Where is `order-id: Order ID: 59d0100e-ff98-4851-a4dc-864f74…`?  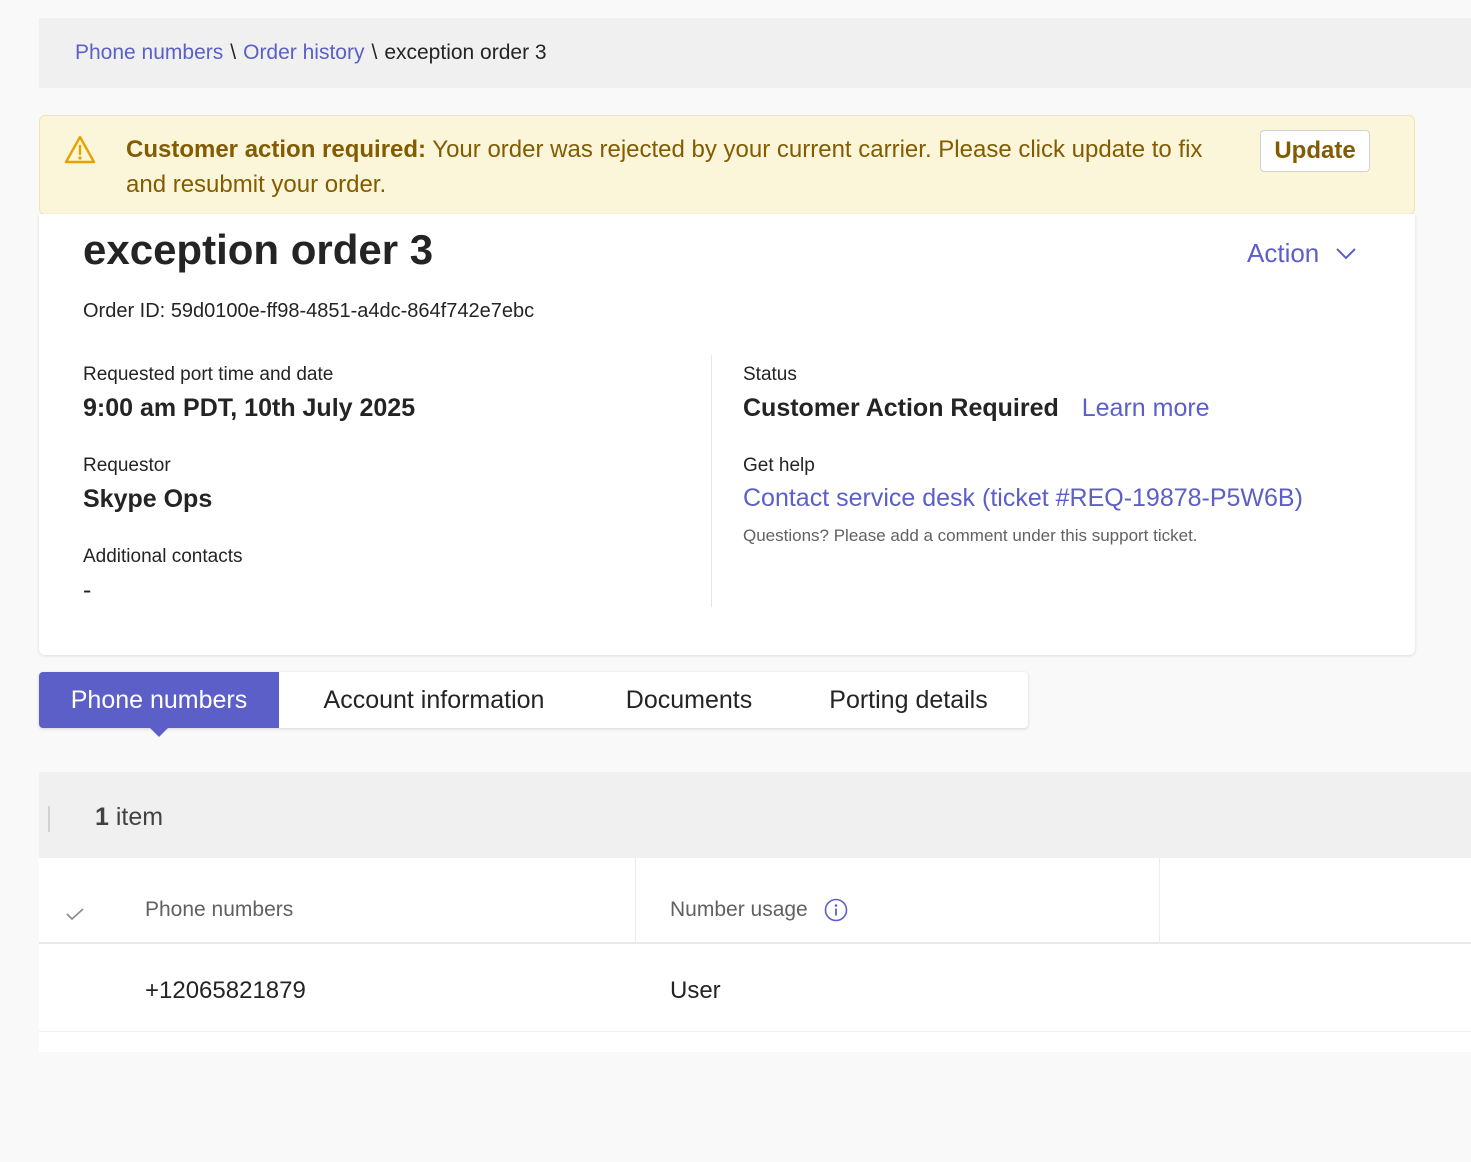 order-id: Order ID: 59d0100e-ff98-4851-a4dc-864f74… is located at coordinates (308, 311).